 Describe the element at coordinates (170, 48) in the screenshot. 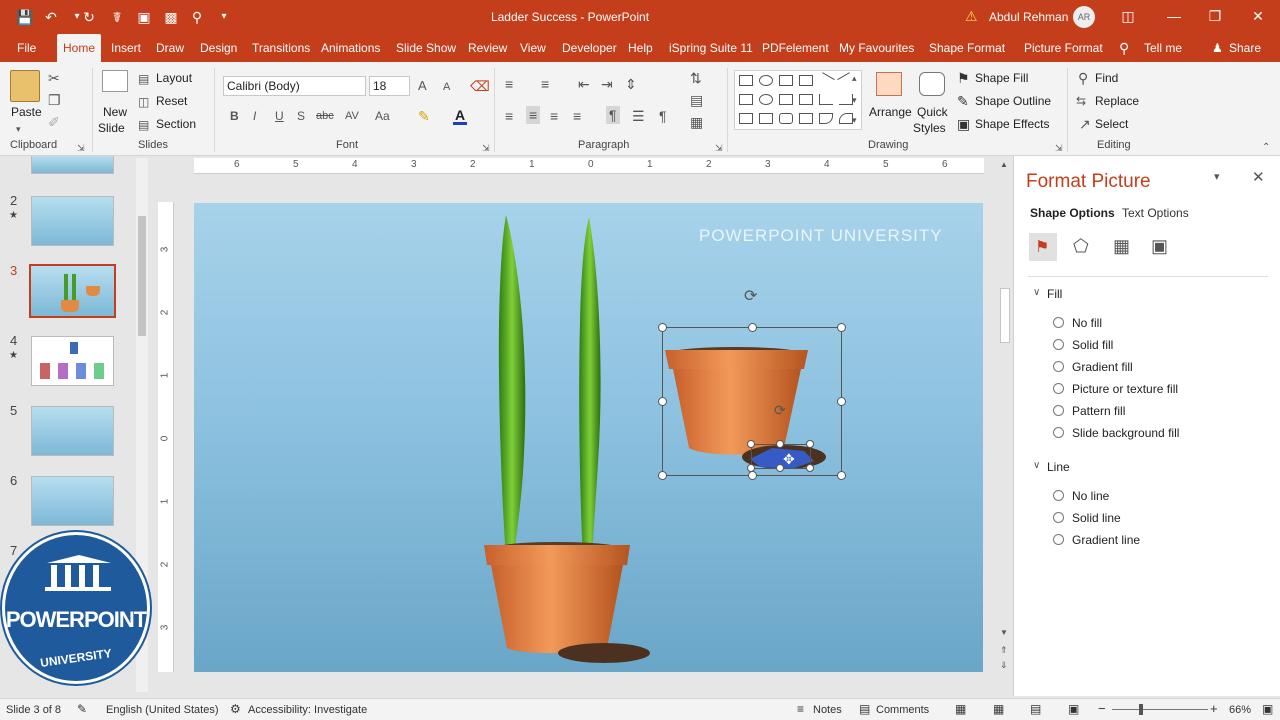

I see `tab-draw: Draw` at that location.